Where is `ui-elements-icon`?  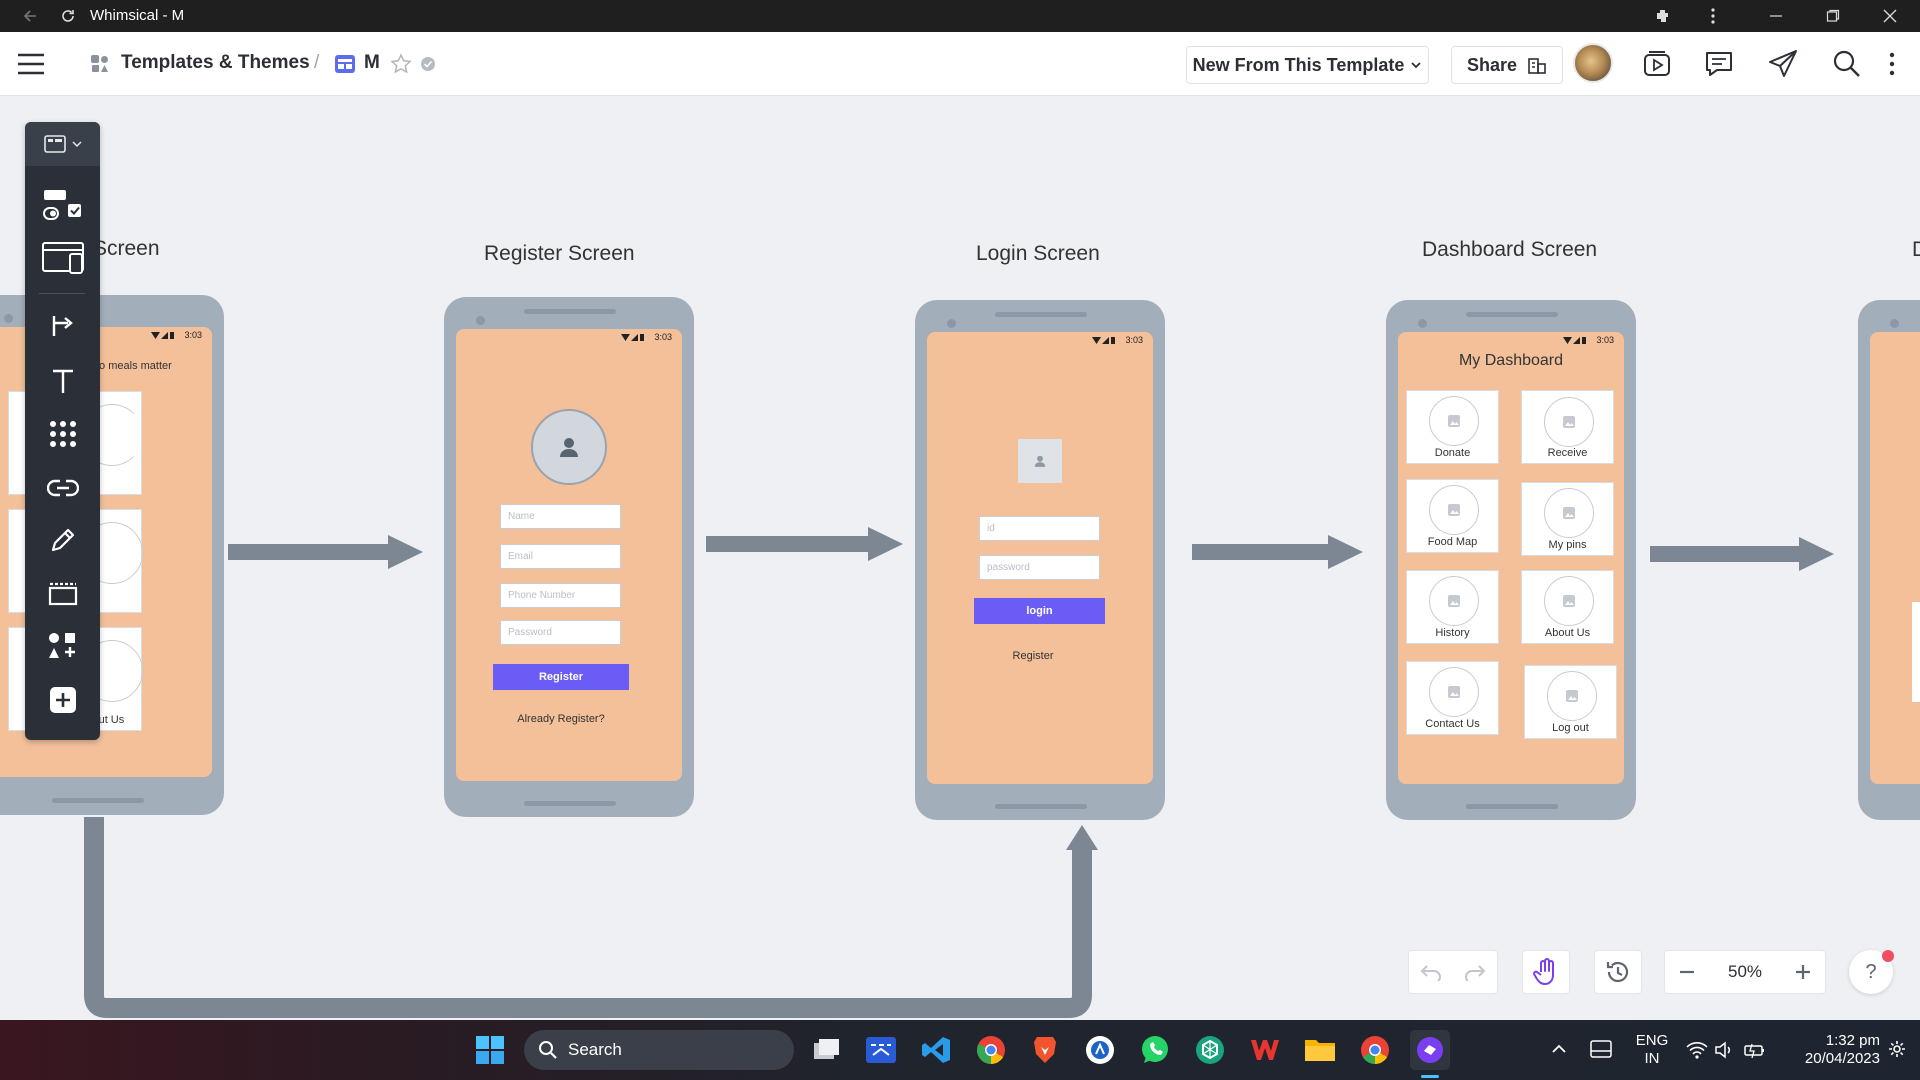
ui-elements-icon is located at coordinates (62, 205).